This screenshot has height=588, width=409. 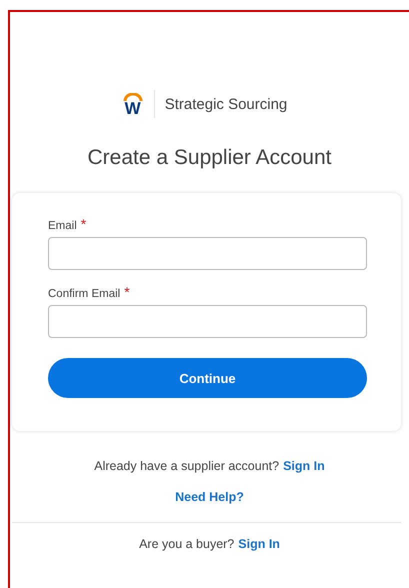 I want to click on product-name: Strategic Sourcing, so click(x=226, y=104).